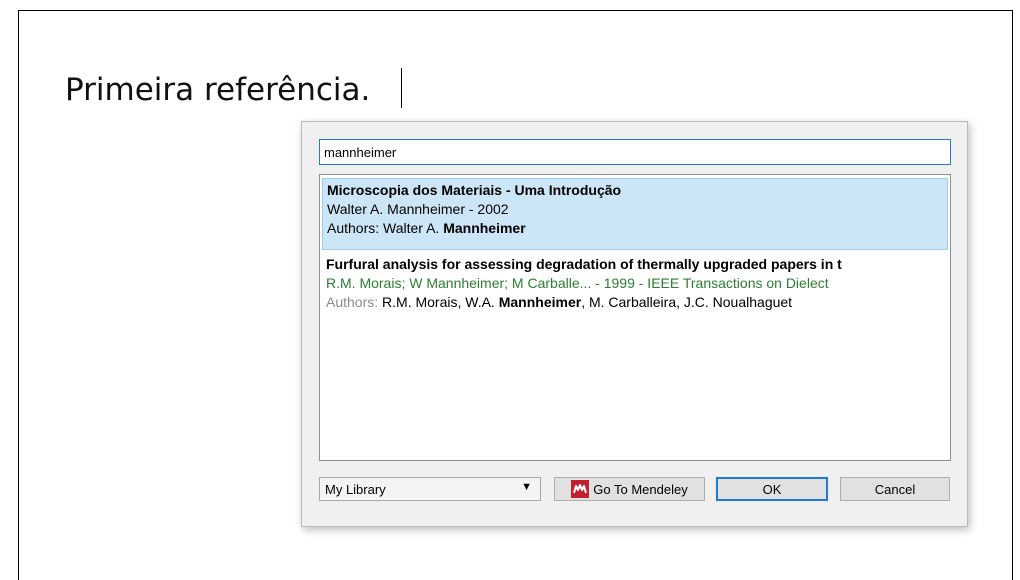  What do you see at coordinates (635, 228) in the screenshot?
I see `result-authors: Authors: Walter A. Mannheimer` at bounding box center [635, 228].